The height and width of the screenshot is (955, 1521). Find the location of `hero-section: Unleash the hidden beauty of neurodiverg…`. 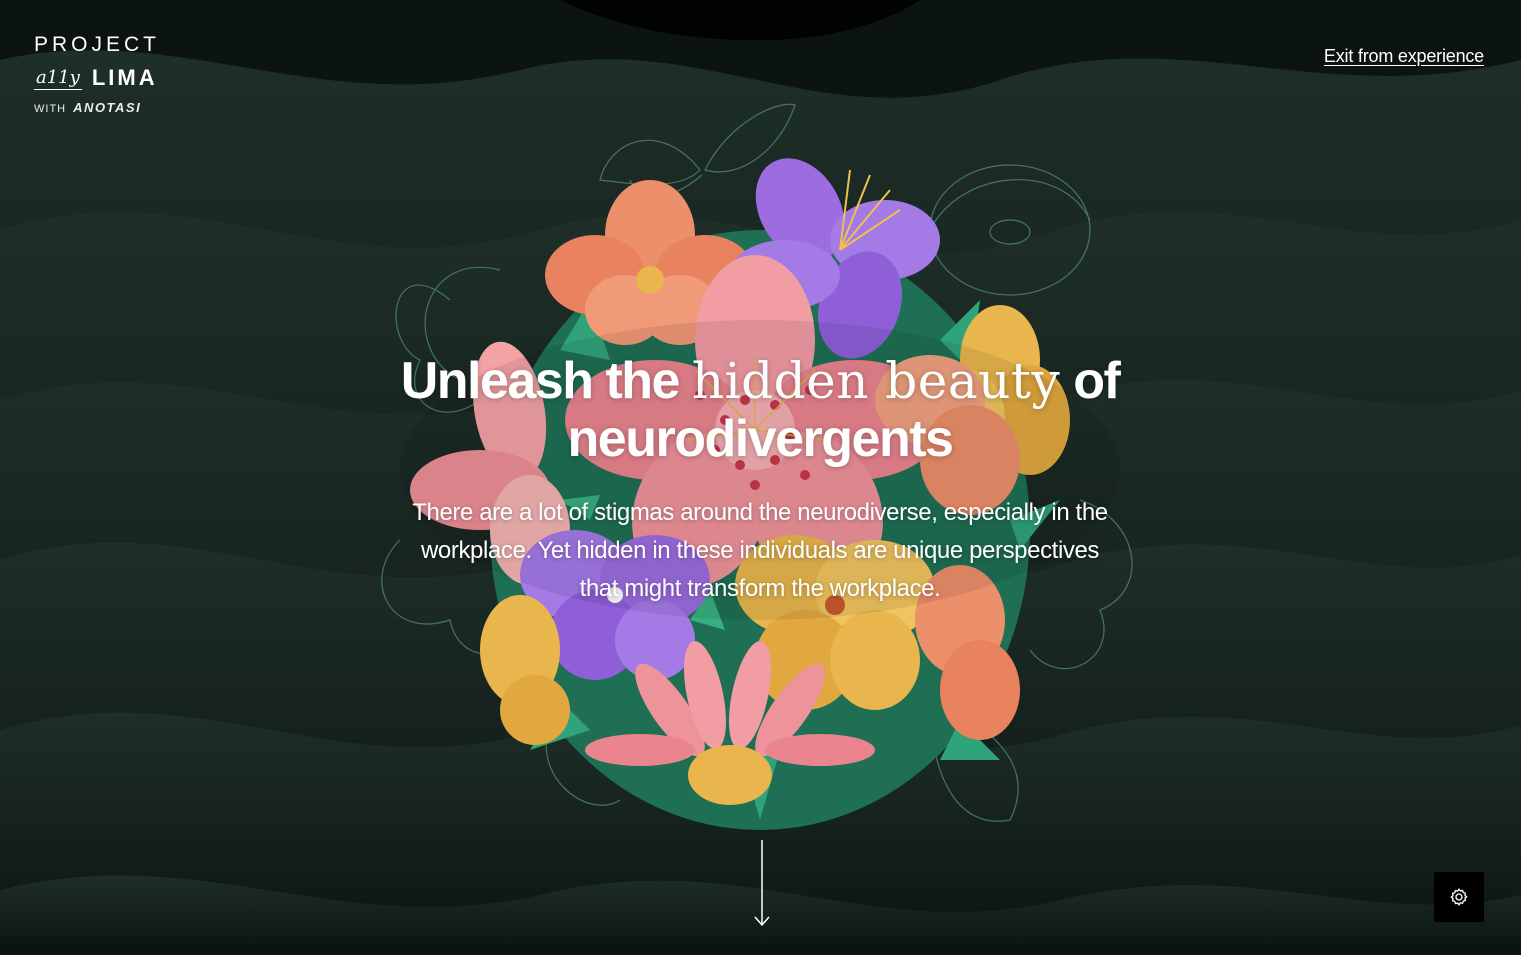

hero-section: Unleash the hidden beauty of neurodiverg… is located at coordinates (760, 480).